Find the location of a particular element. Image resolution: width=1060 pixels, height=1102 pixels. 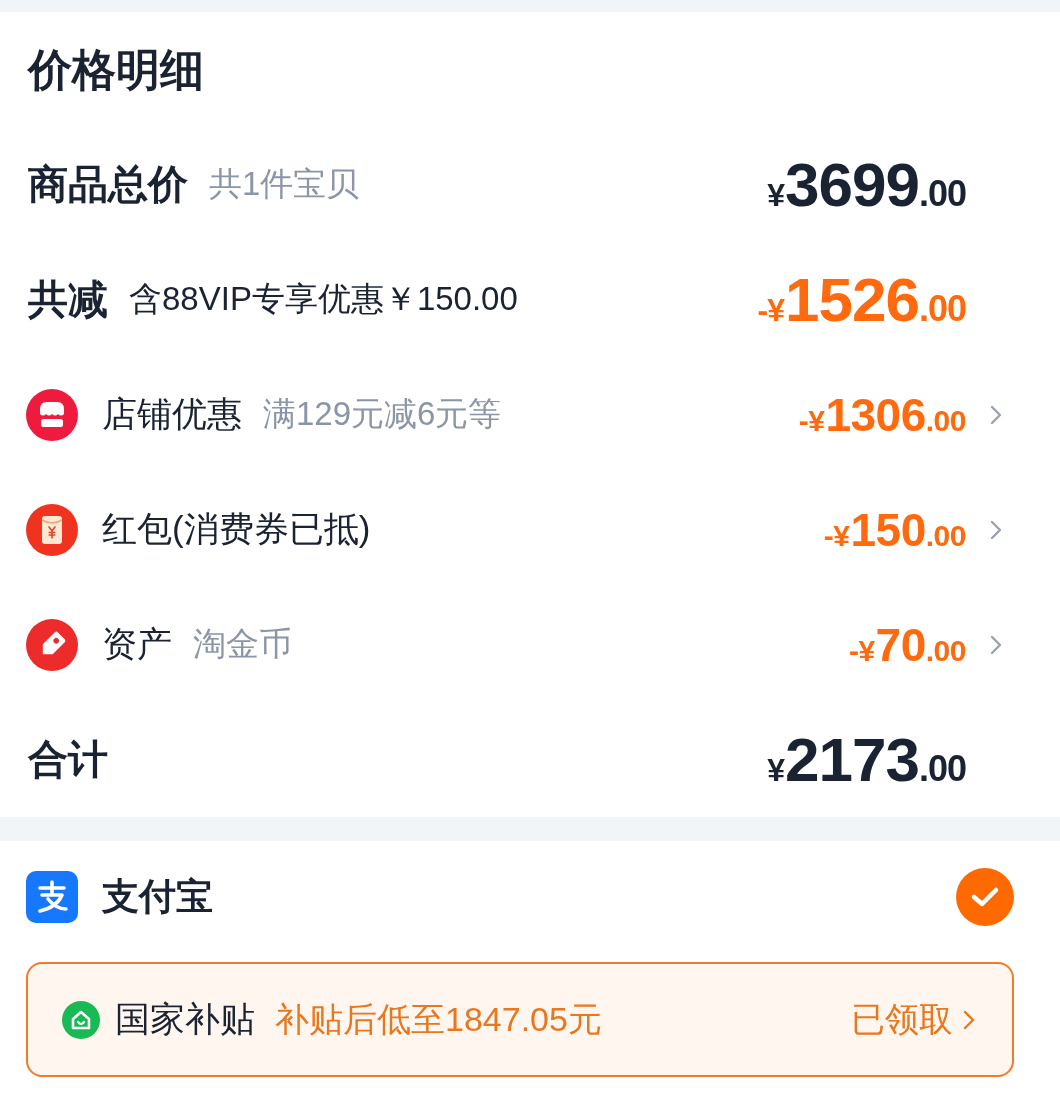

price-label: 店铺优惠 is located at coordinates (172, 414).